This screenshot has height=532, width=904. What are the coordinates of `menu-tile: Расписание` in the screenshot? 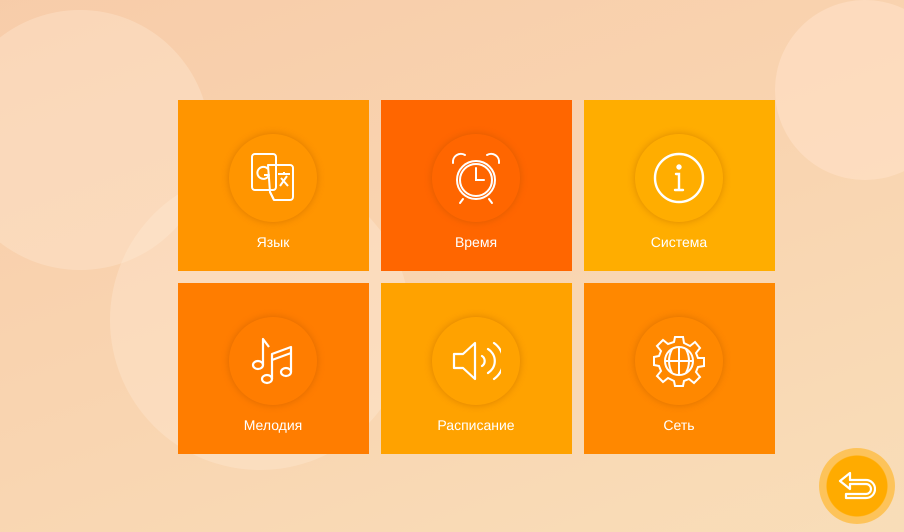 It's located at (476, 368).